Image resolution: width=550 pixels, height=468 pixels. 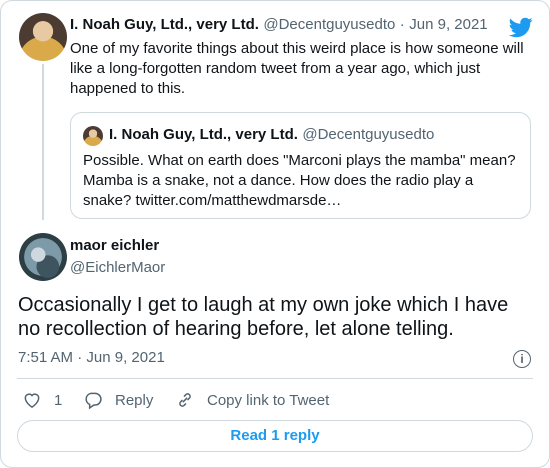 I want to click on info-icon: i, so click(x=522, y=359).